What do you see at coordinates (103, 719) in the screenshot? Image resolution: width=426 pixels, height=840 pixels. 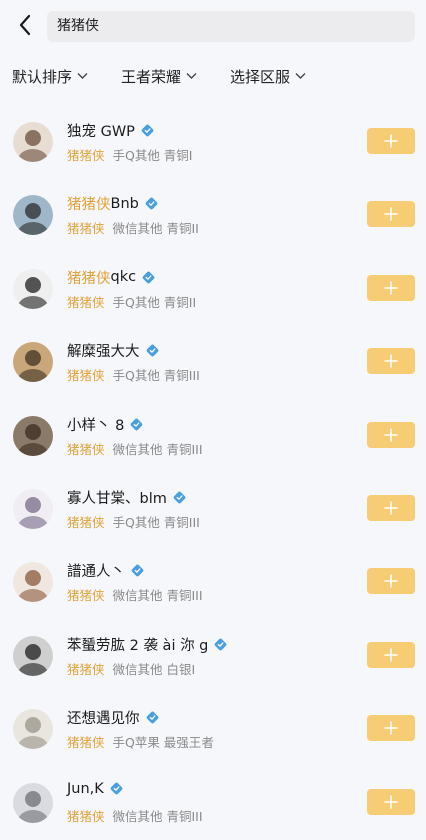 I see `player-name-text: 还想遇见你` at bounding box center [103, 719].